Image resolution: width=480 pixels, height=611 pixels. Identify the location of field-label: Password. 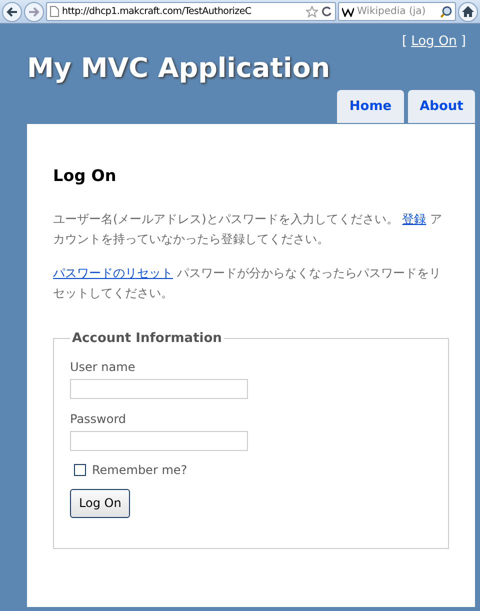
(98, 419).